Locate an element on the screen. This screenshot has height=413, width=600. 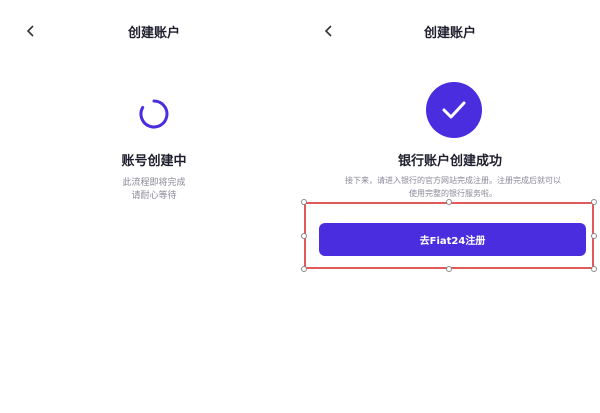
status-description: 此流程即将完成 请耐心等待 is located at coordinates (154, 190).